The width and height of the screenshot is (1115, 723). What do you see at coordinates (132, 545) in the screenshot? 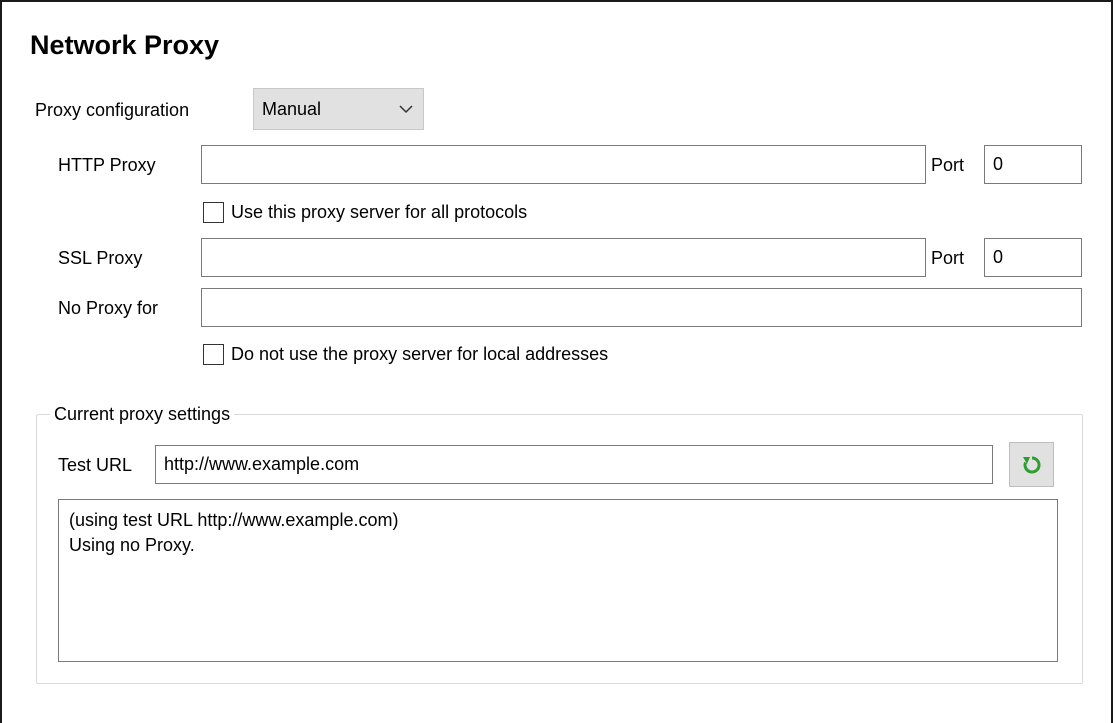
I see `result-line: Using no Proxy.` at bounding box center [132, 545].